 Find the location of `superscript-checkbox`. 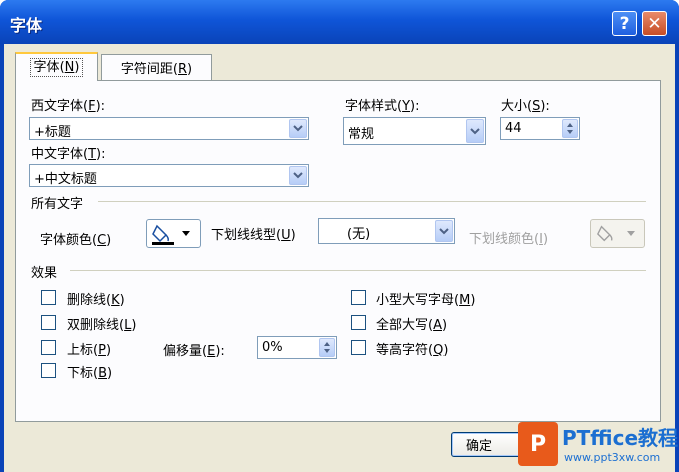

superscript-checkbox is located at coordinates (48, 347).